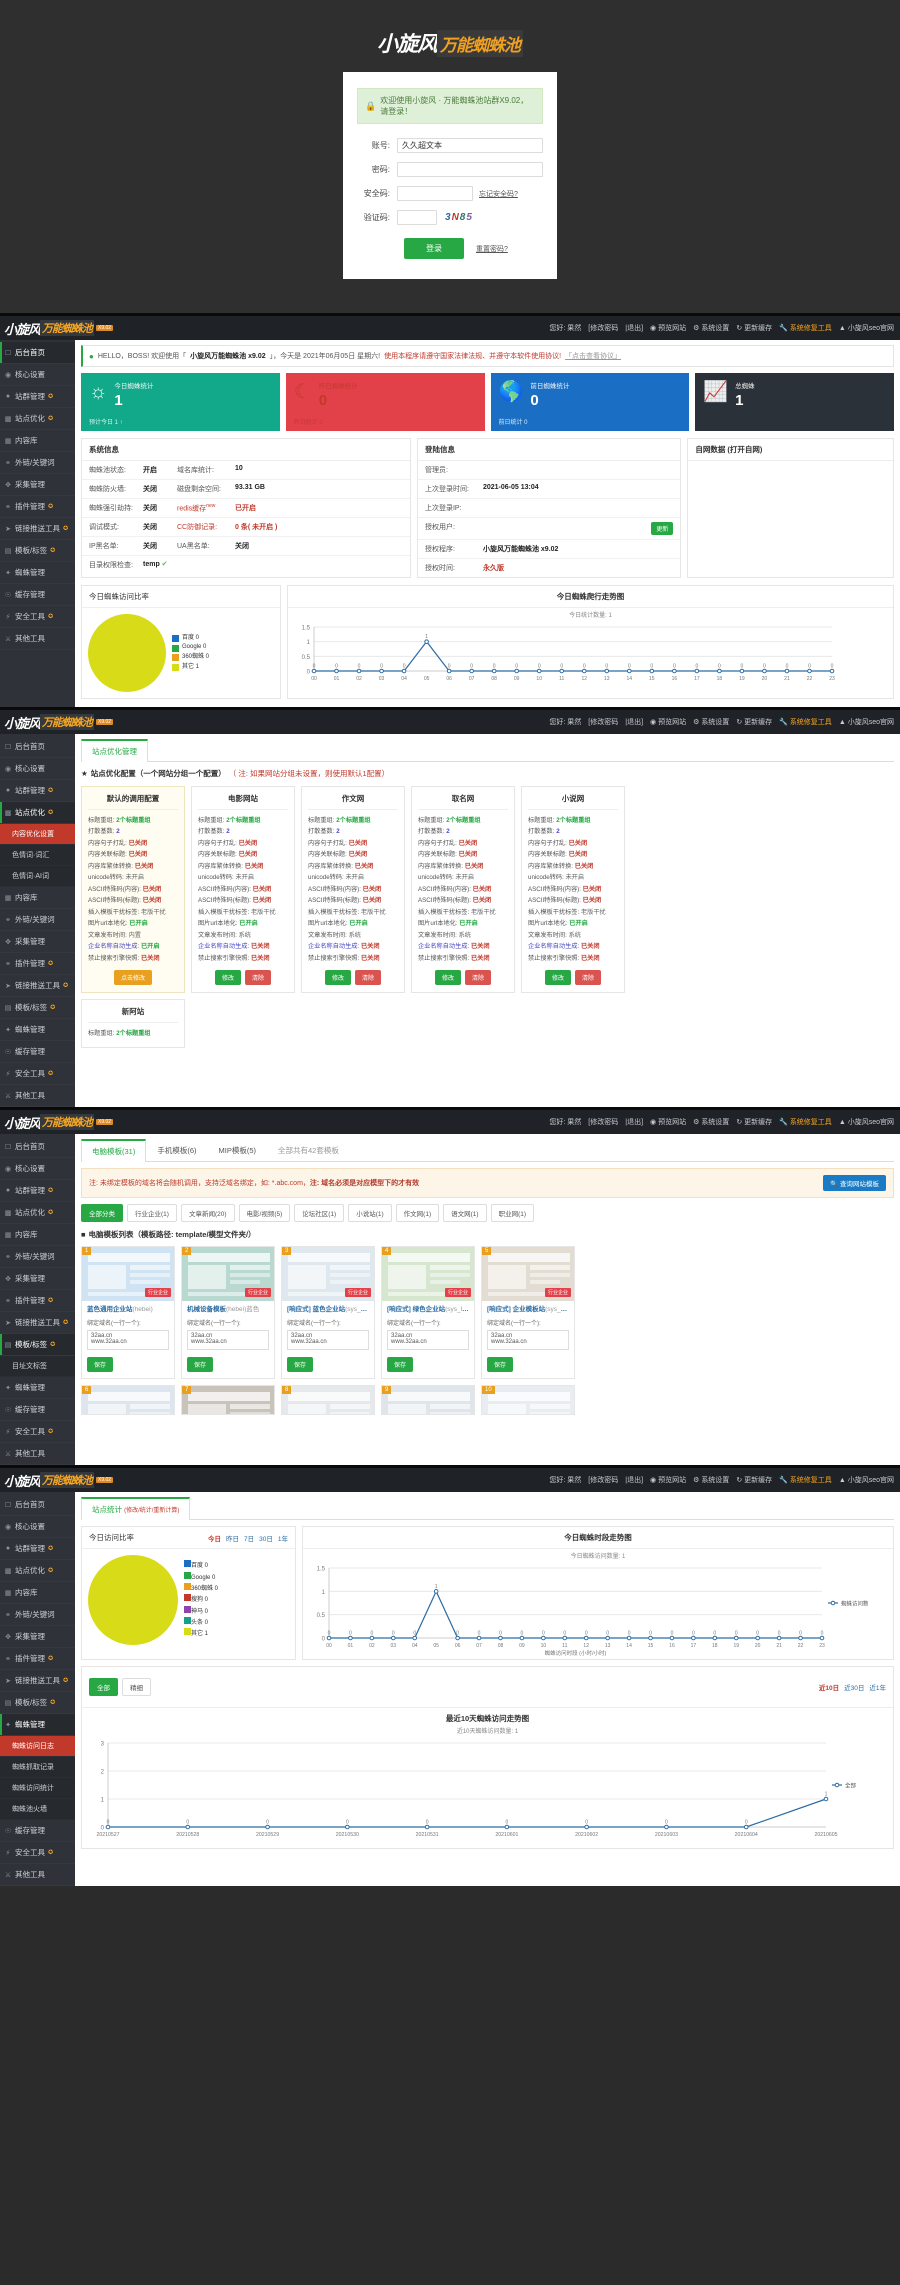  I want to click on sidebar-subitem-0: 内容优化设置, so click(37, 834).